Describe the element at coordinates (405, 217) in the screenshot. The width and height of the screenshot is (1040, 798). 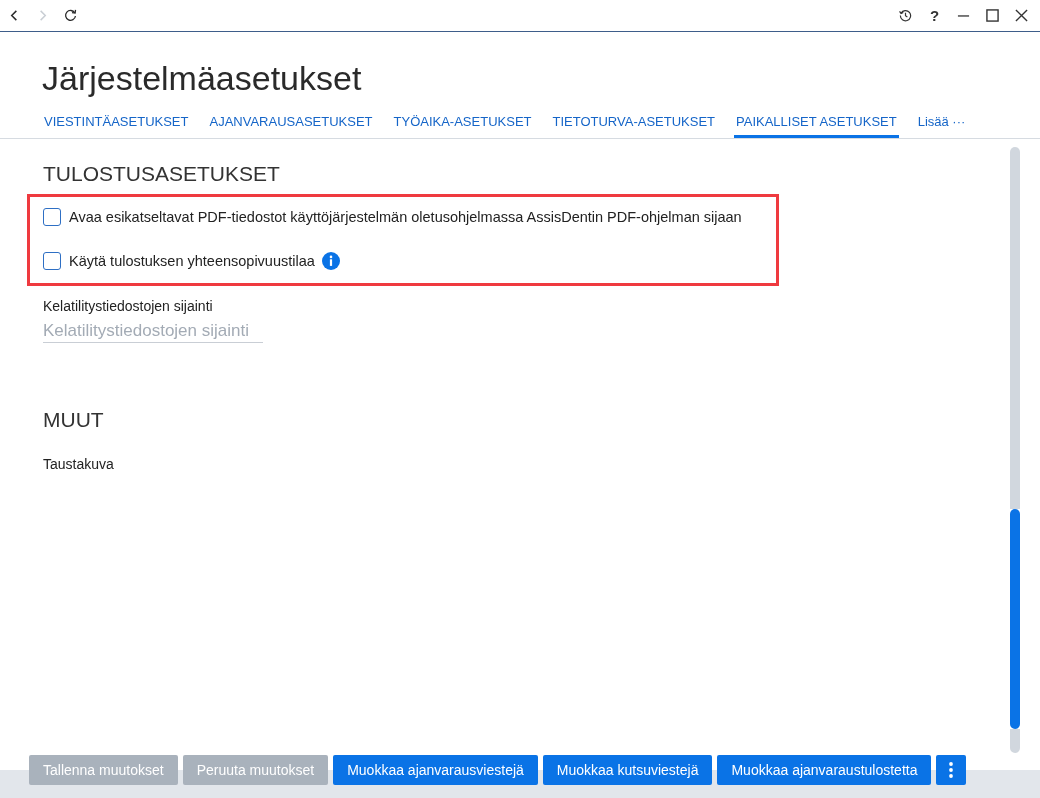
I see `checkbox-label: Avaa esikatseltavat PDF-tiedostot käyttöjärjestelmän oletusohjelmassa AssisDentin PDF-ohjelman sijaan` at that location.